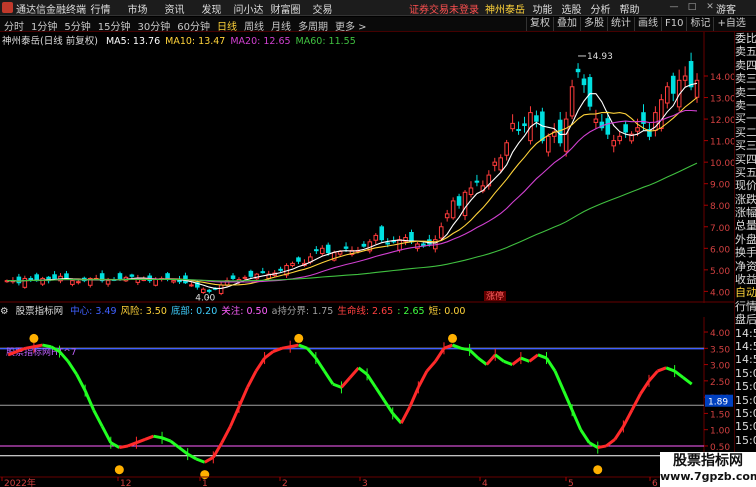 The height and width of the screenshot is (487, 756). What do you see at coordinates (726, 8) in the screenshot?
I see `guest-label: 游客` at bounding box center [726, 8].